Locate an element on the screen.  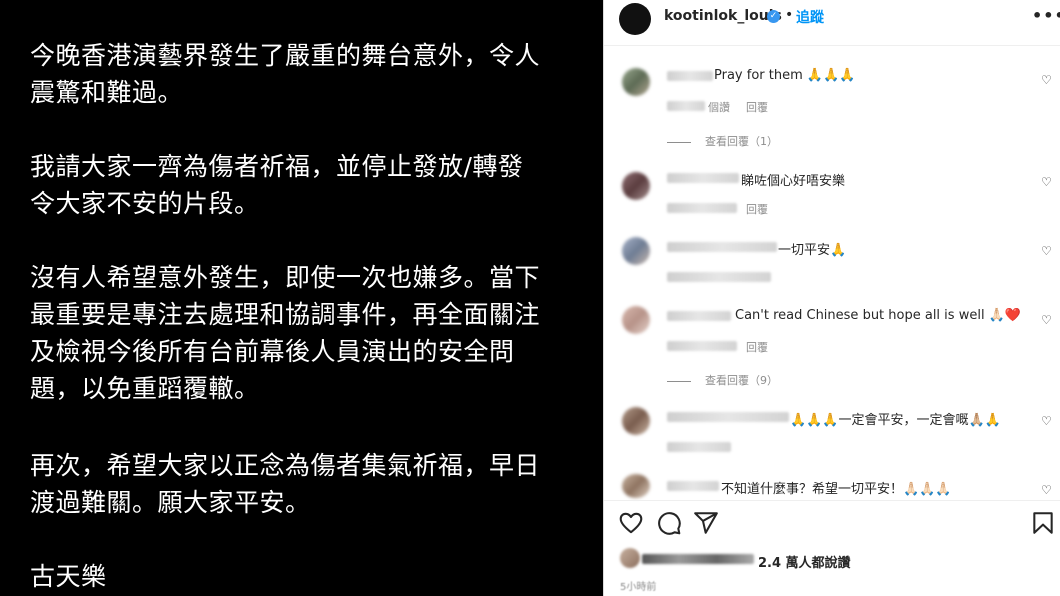
username-link: kootinlok_louis is located at coordinates (723, 16).